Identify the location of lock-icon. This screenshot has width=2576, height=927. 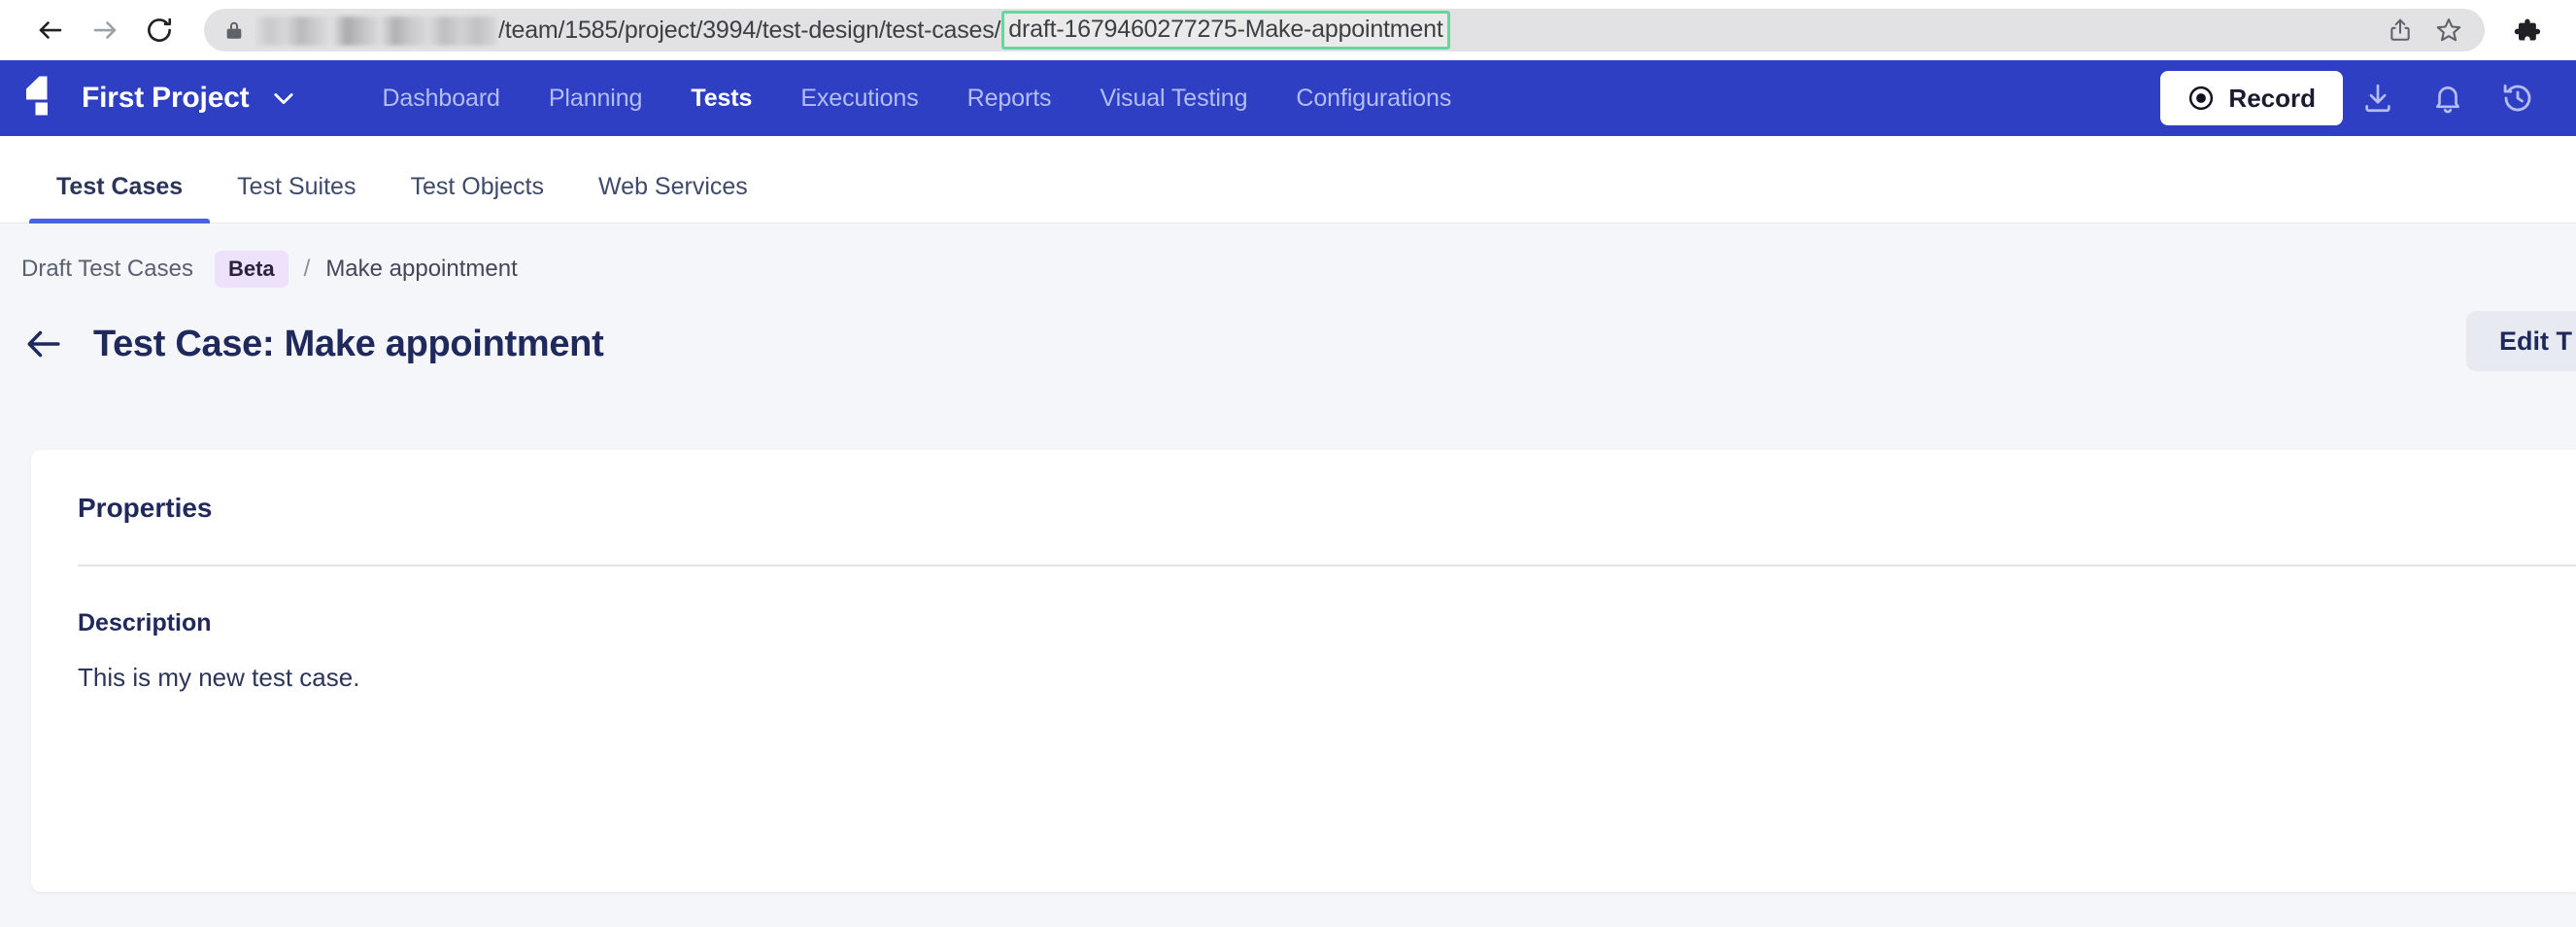
(234, 30).